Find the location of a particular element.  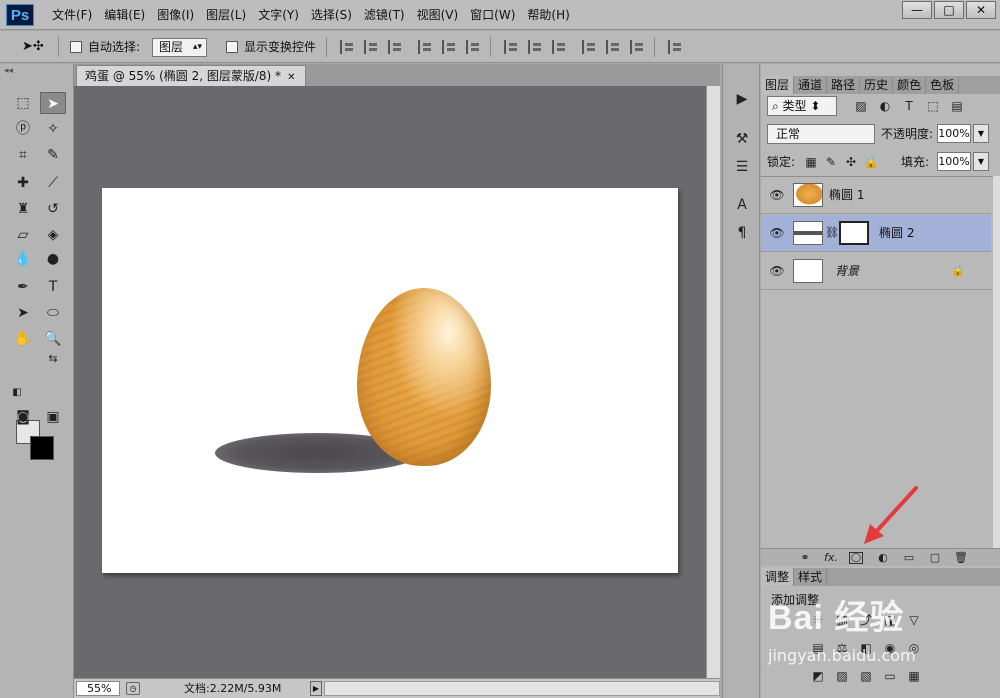

close-tab-icon: ✕ is located at coordinates (291, 77).